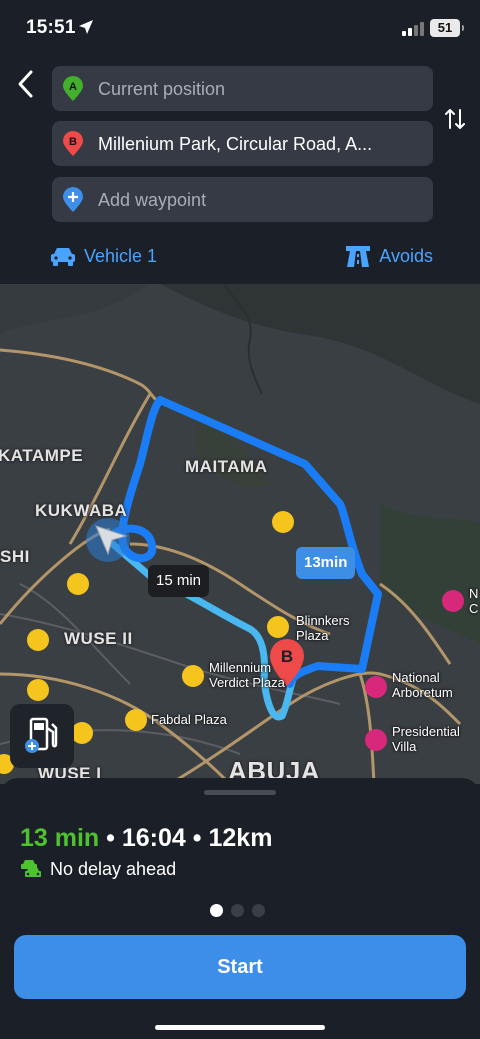  I want to click on poi-label-millennium: Millennium Verdict Plaza, so click(247, 675).